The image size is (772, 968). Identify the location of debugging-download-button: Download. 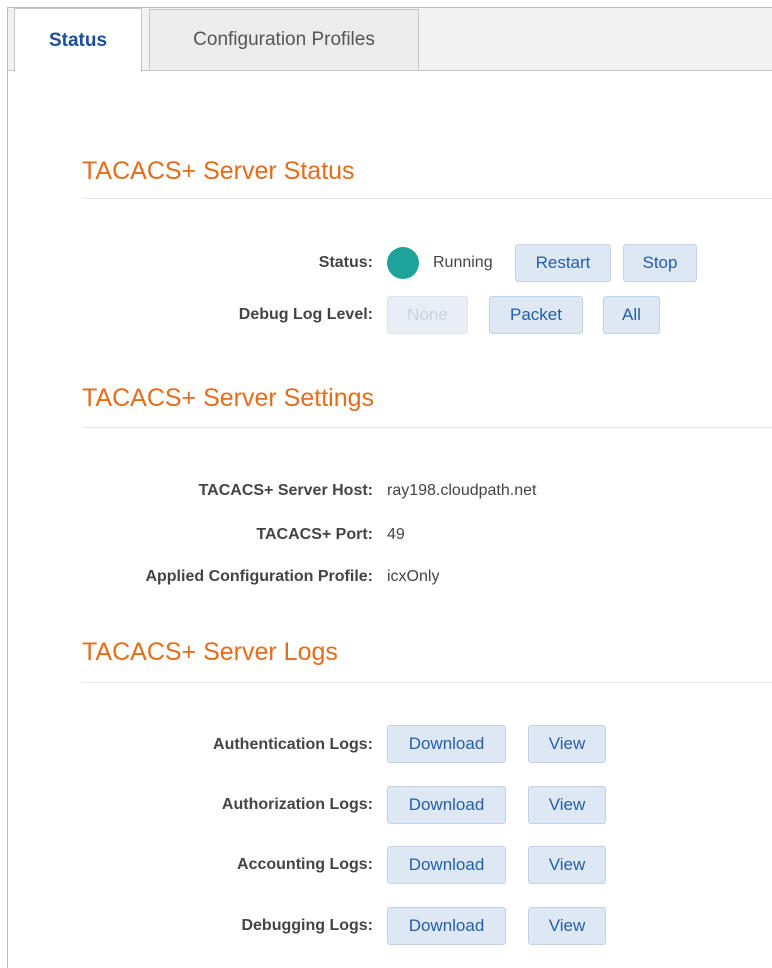
(446, 926).